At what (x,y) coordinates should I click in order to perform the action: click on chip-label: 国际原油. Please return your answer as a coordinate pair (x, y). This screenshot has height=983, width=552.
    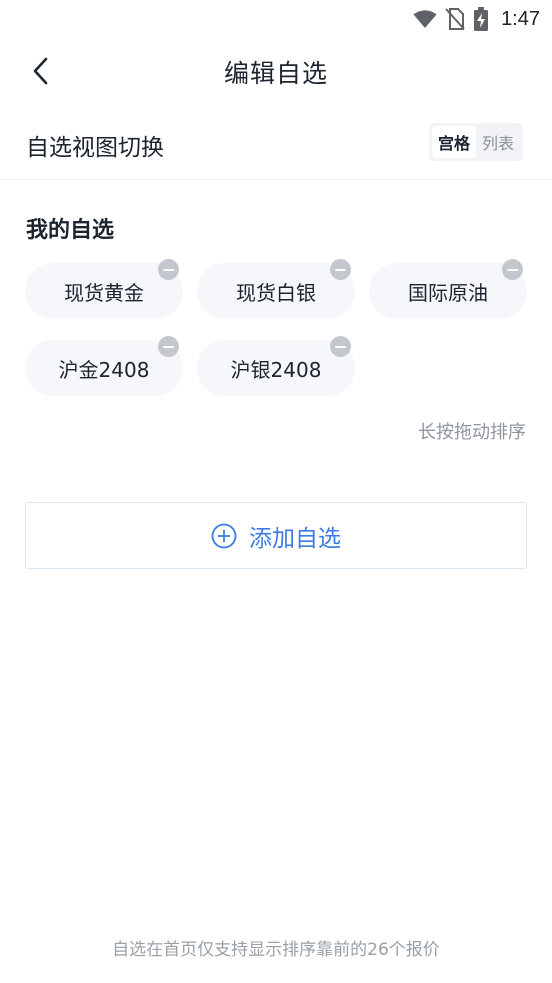
    Looking at the image, I should click on (448, 292).